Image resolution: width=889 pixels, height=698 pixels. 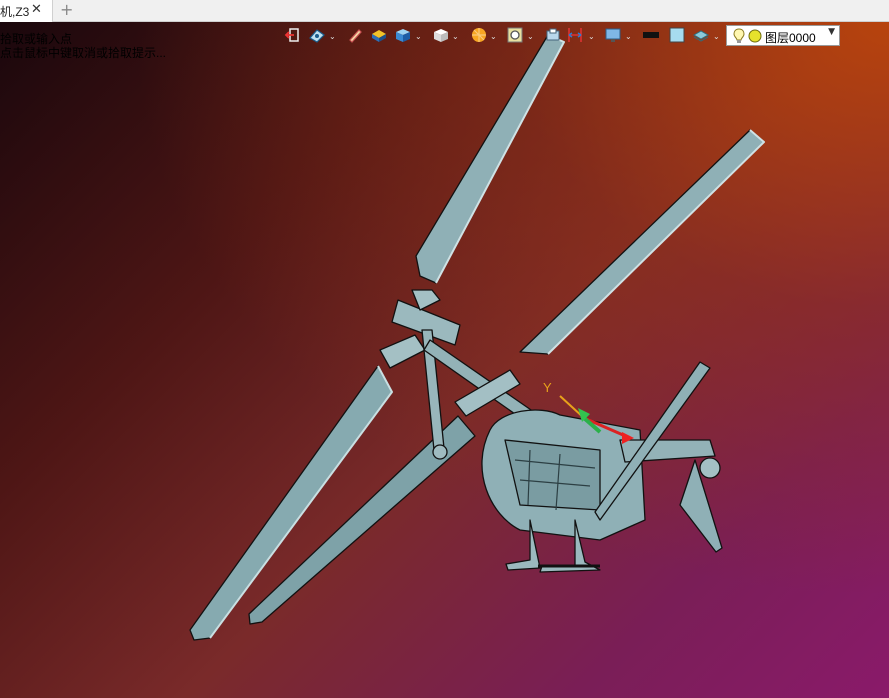 I want to click on chevron-down-icon: ▼, so click(x=831, y=32).